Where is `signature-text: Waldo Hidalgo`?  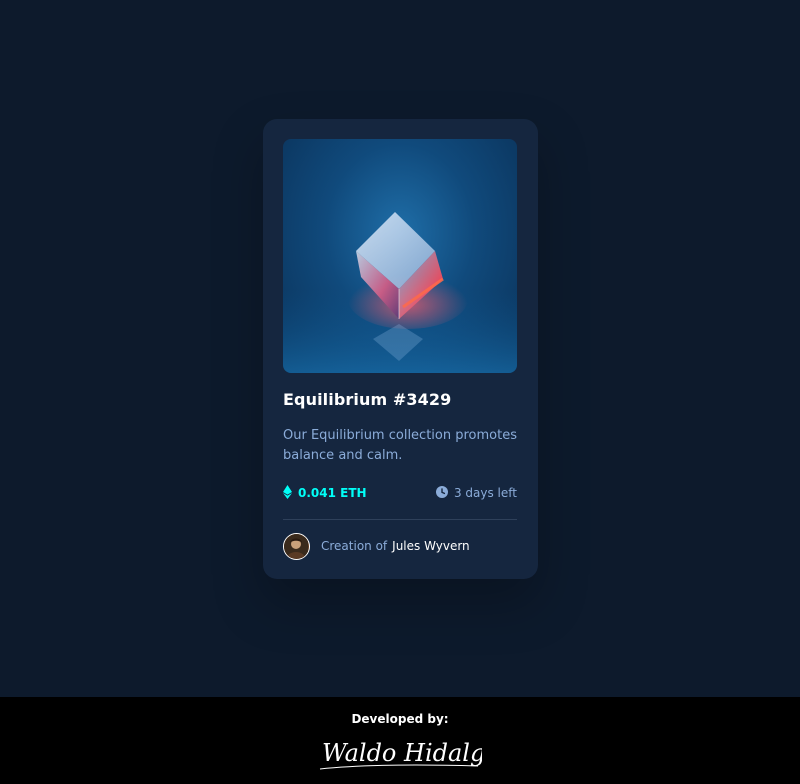
signature-text: Waldo Hidalgo is located at coordinates (402, 753).